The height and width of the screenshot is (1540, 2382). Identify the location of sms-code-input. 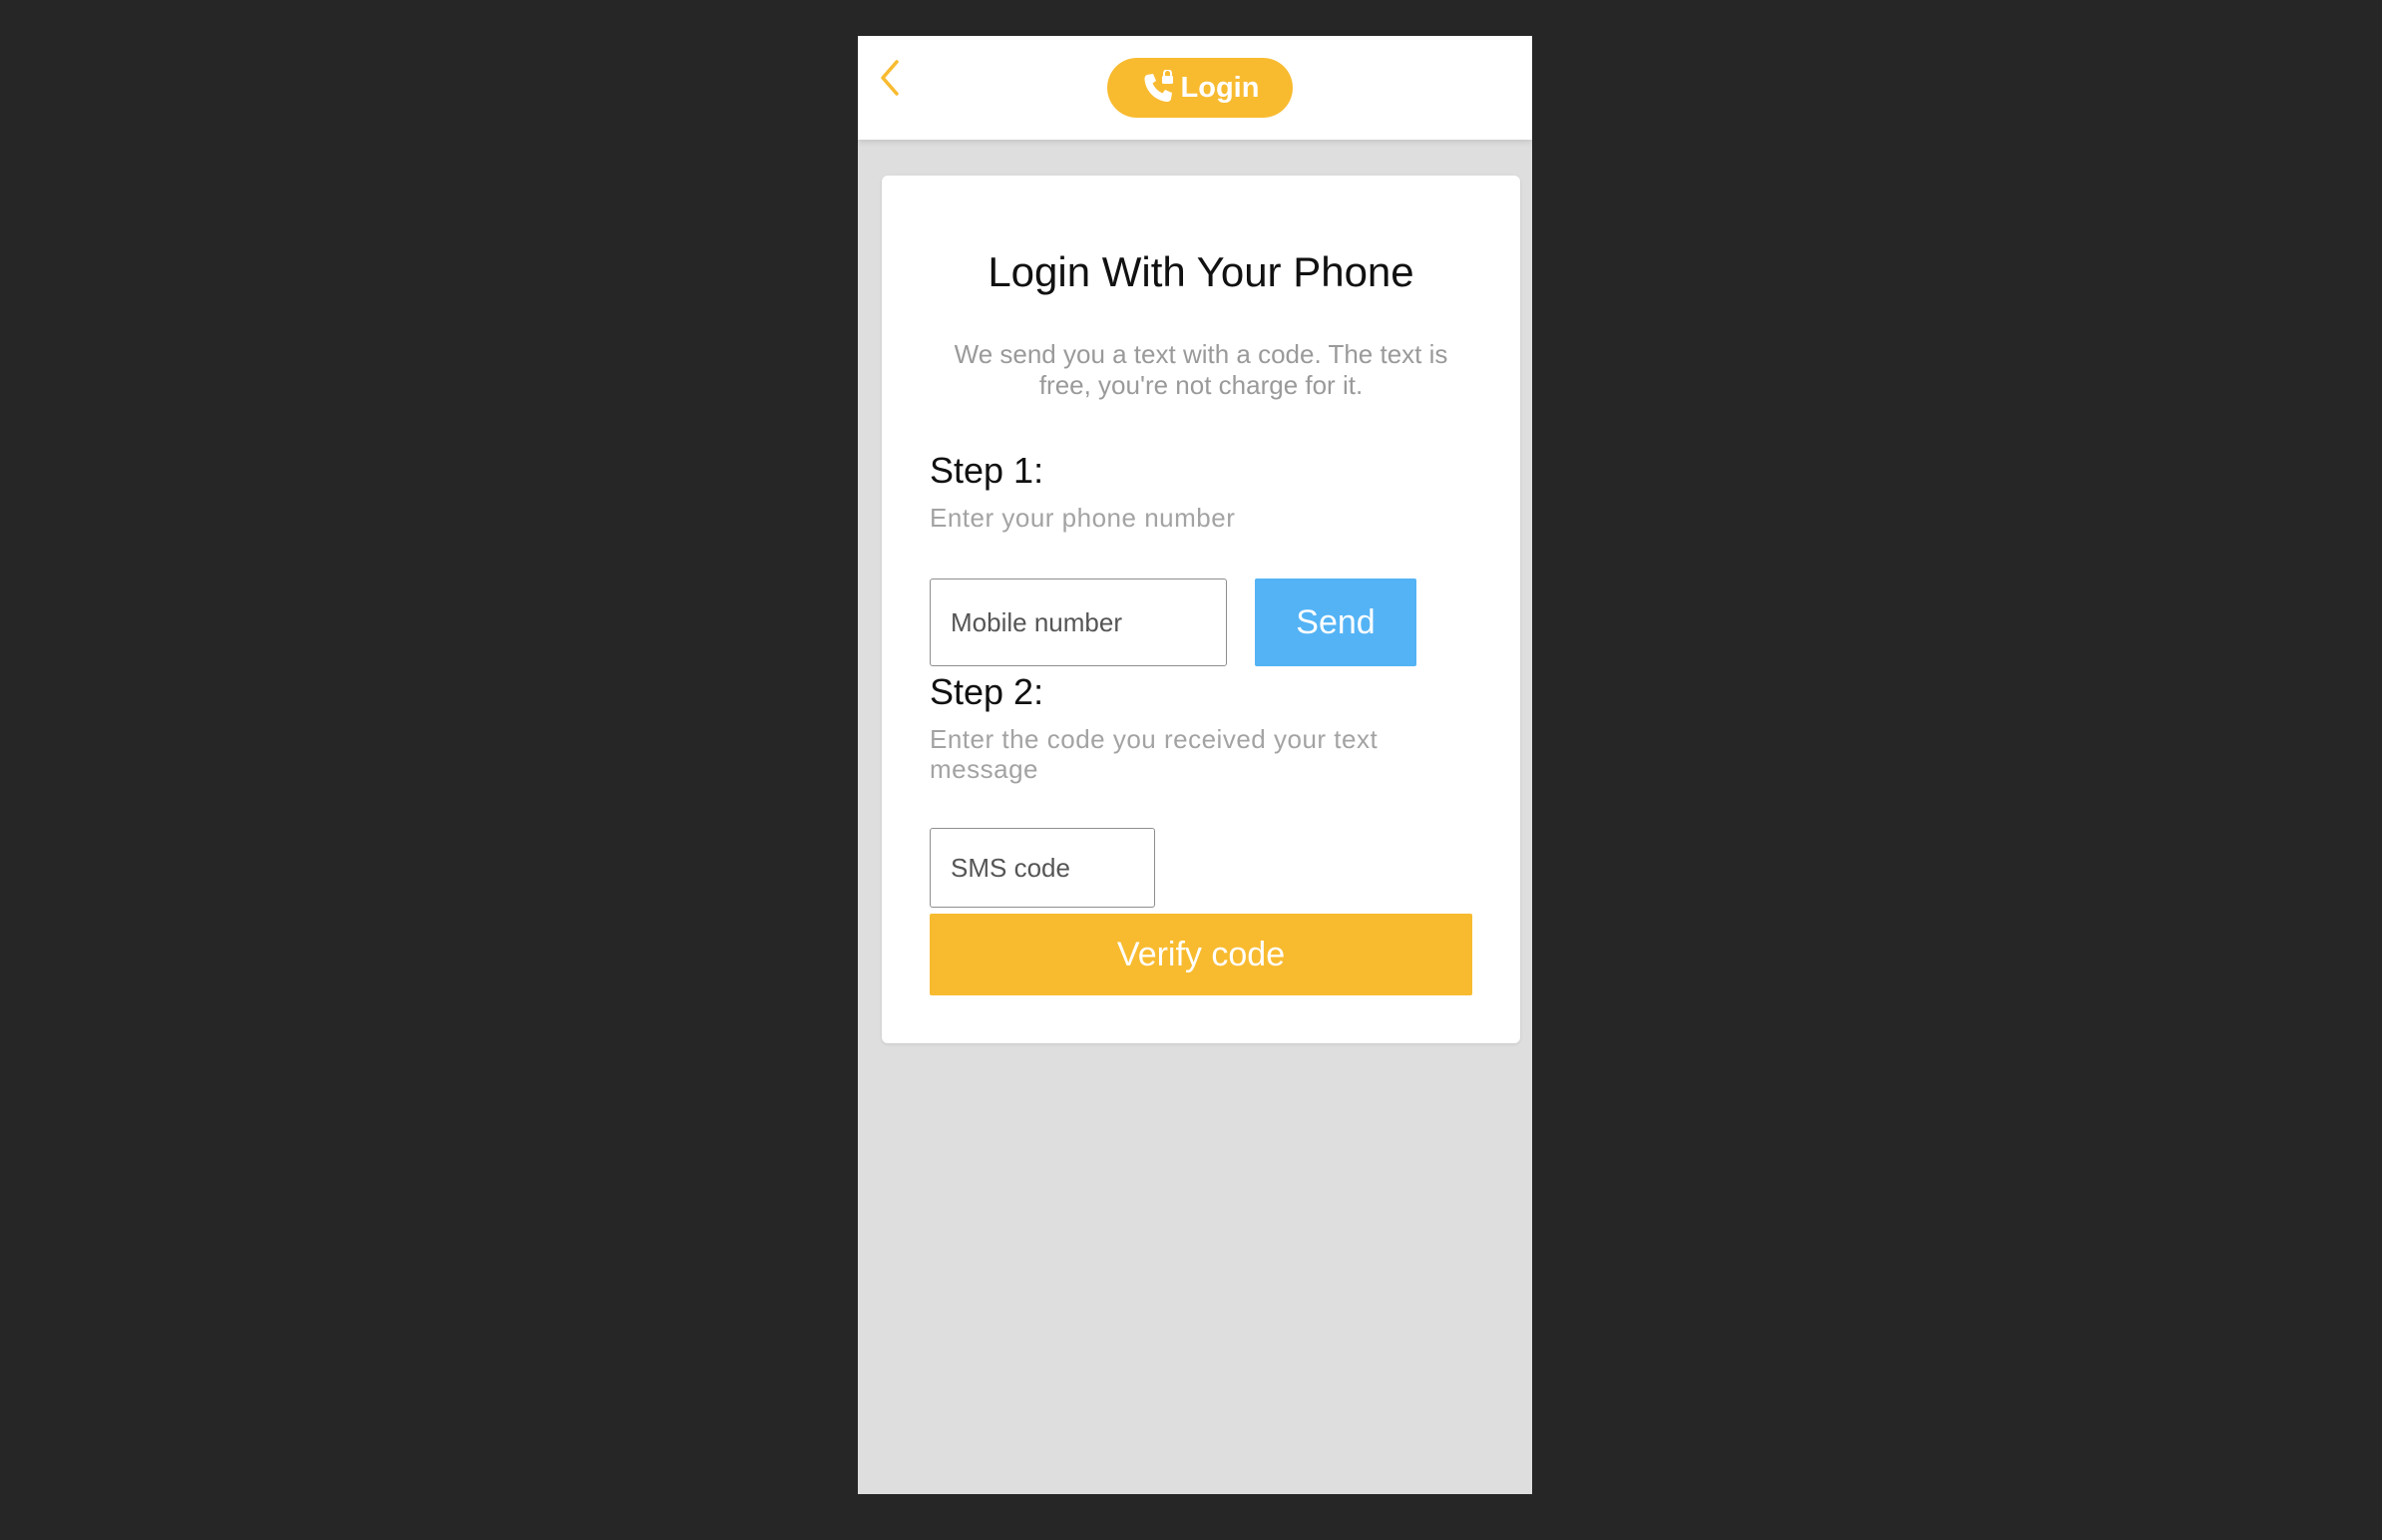
(1043, 868).